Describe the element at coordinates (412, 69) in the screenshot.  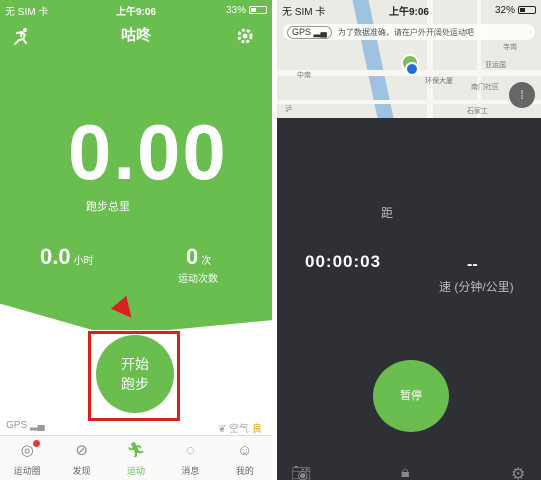
I see `location-dot-icon` at that location.